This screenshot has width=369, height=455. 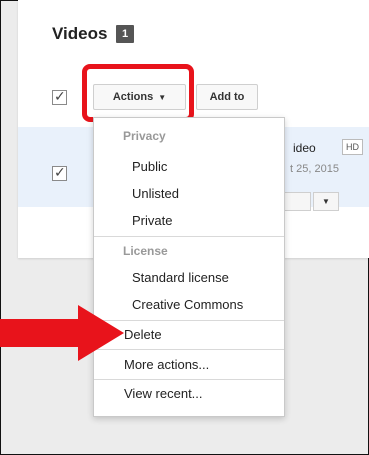 What do you see at coordinates (189, 167) in the screenshot?
I see `menu-item-public: Public` at bounding box center [189, 167].